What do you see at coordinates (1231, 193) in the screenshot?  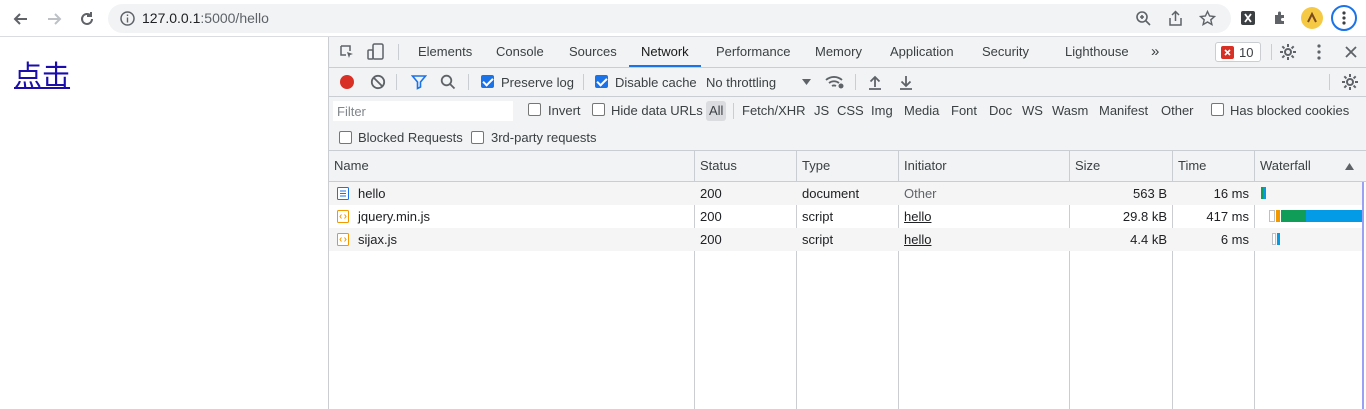 I see `request-time: 16 ms` at bounding box center [1231, 193].